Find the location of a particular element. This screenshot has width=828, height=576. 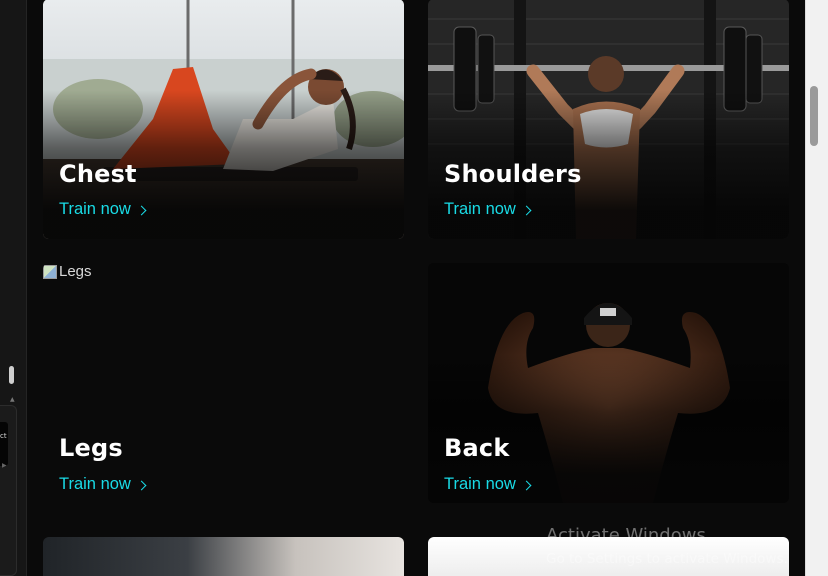

scrollbar-thumb is located at coordinates (814, 116).